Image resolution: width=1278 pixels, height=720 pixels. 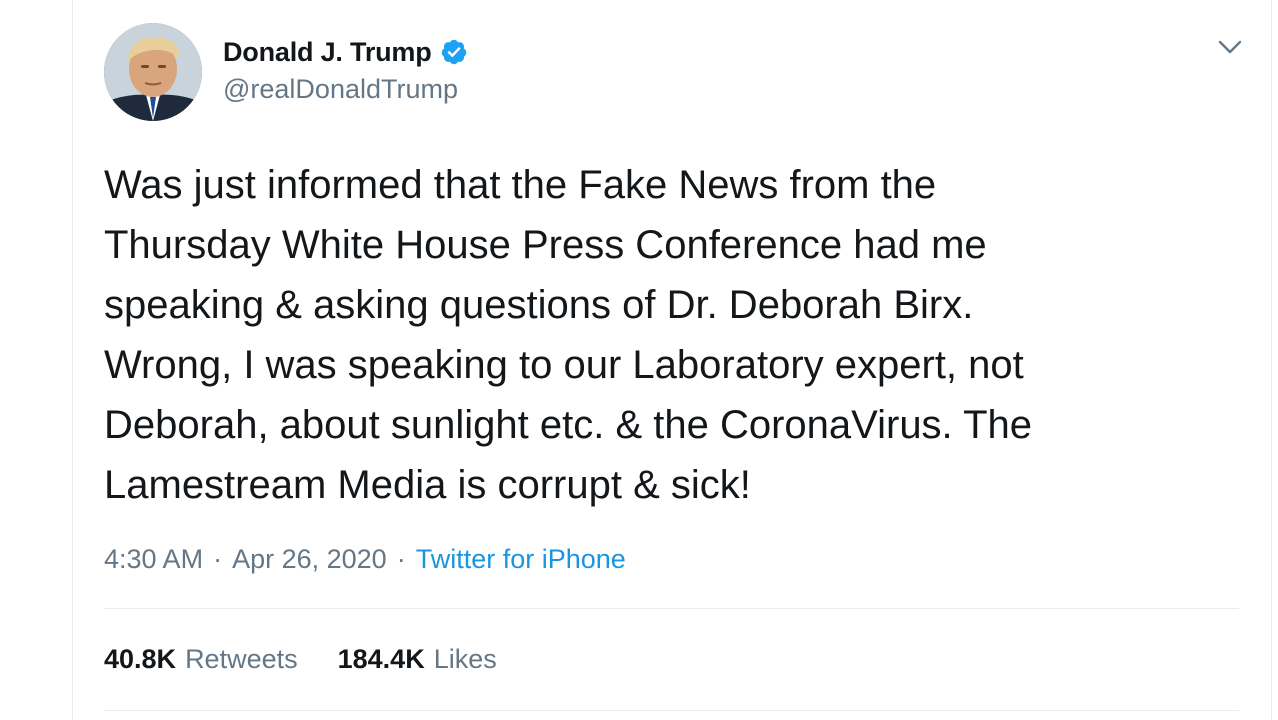 I want to click on retweets-label: Retweets, so click(x=241, y=659).